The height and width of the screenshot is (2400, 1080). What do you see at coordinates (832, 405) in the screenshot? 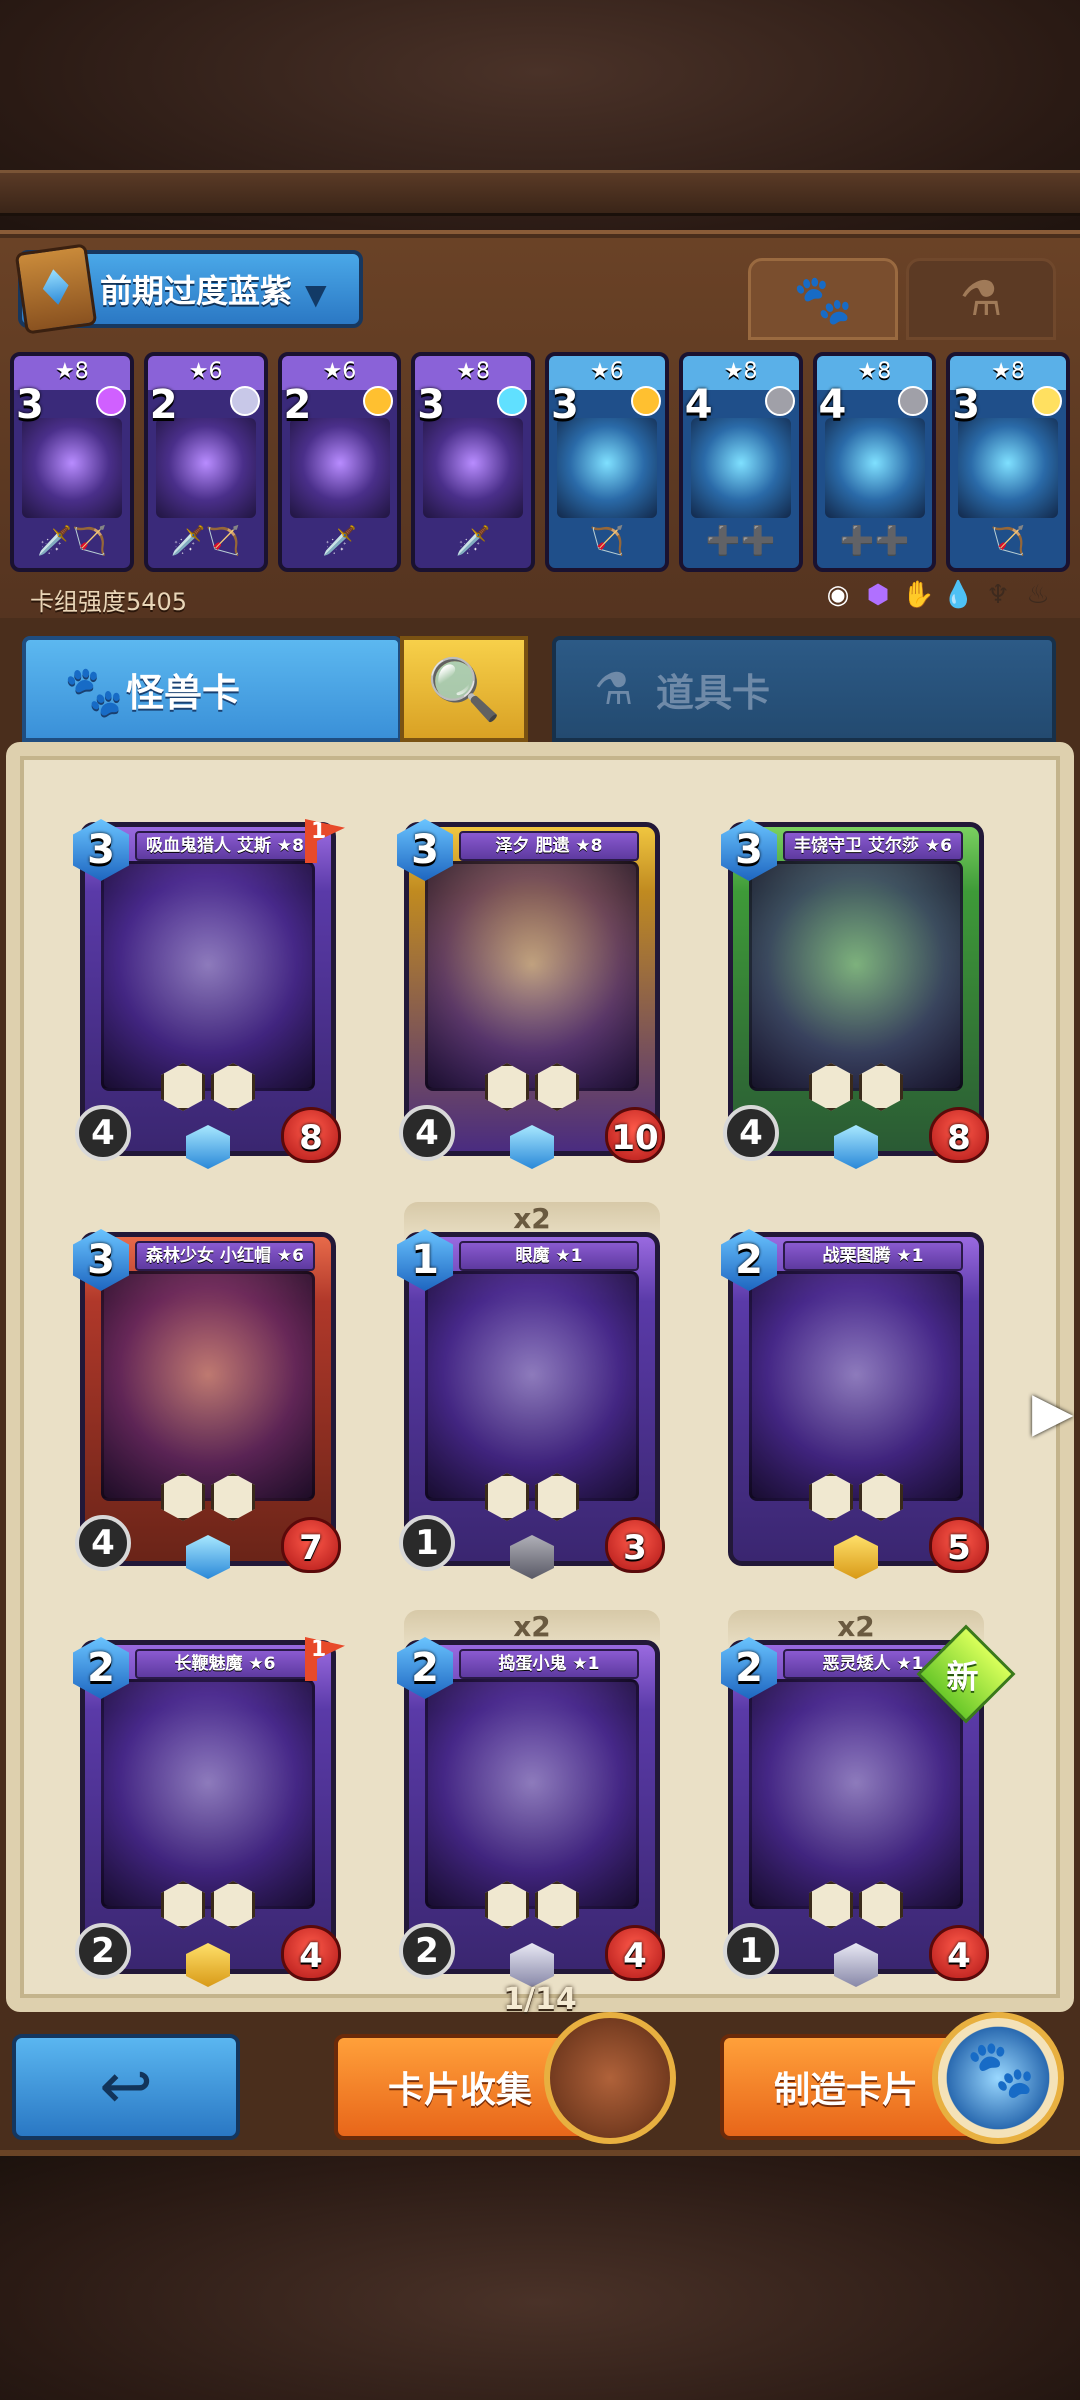
I see `deck-card-cost: 4` at bounding box center [832, 405].